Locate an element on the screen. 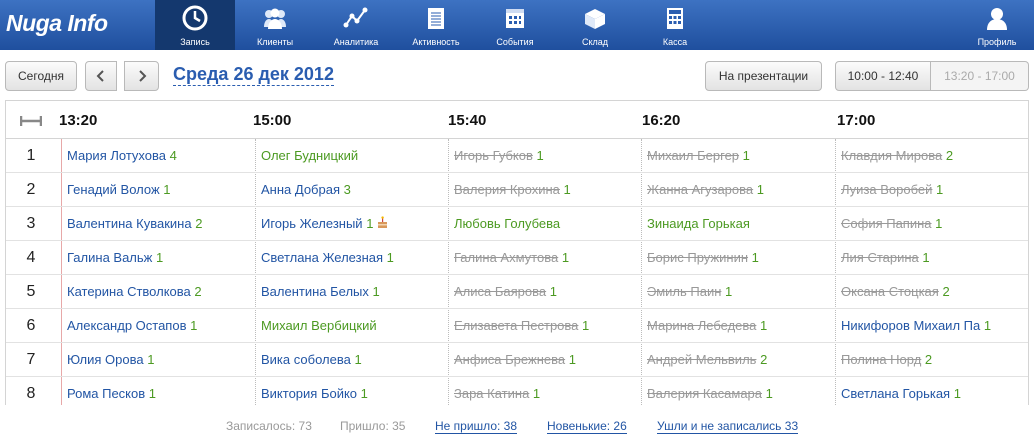  client-booking: Игорь Железный 1 is located at coordinates (352, 224).